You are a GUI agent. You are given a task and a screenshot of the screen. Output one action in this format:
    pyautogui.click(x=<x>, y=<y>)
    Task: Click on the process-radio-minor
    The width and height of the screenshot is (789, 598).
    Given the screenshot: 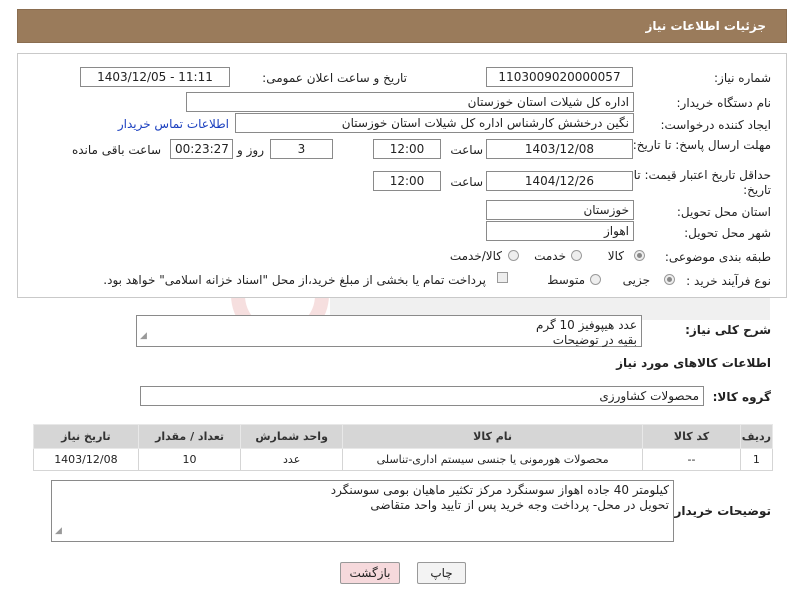 What is the action you would take?
    pyautogui.click(x=669, y=279)
    